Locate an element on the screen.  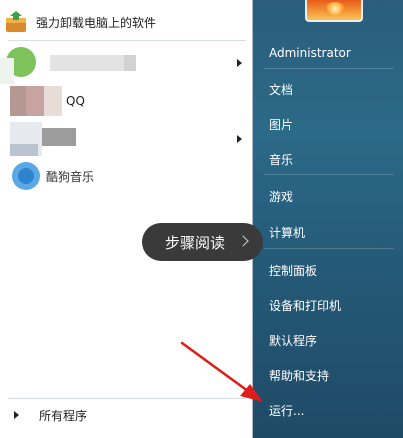
pictures-link: 图片 is located at coordinates (281, 124).